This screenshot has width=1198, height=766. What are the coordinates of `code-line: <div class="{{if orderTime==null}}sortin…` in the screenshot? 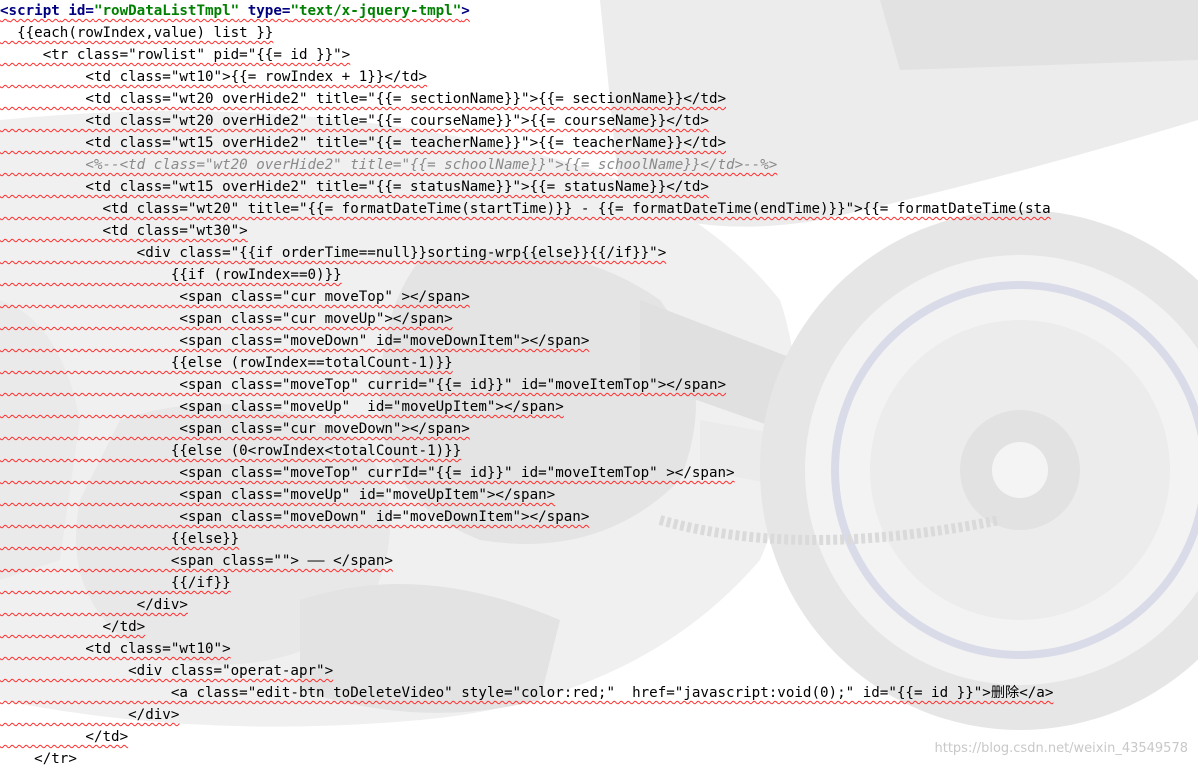 It's located at (333, 253).